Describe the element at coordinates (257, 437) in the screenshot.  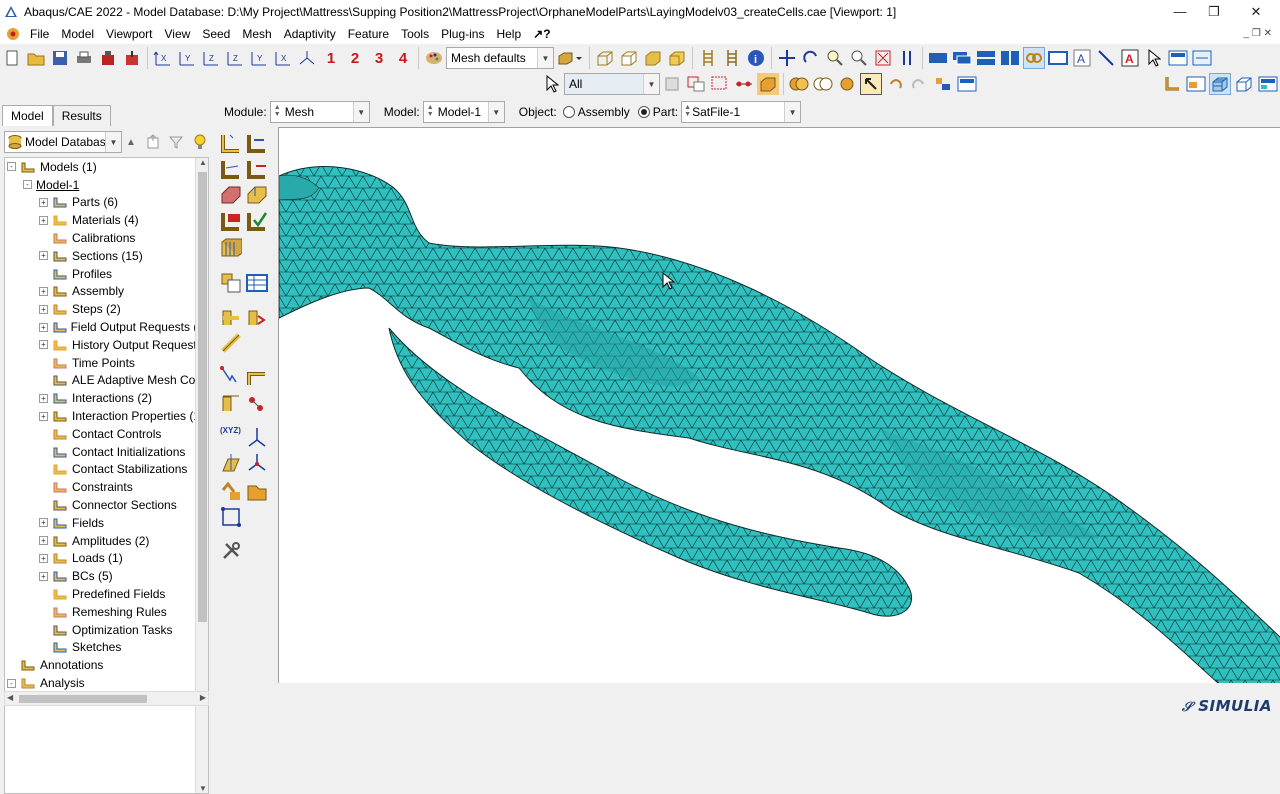
I see `datum-axis-icon` at that location.